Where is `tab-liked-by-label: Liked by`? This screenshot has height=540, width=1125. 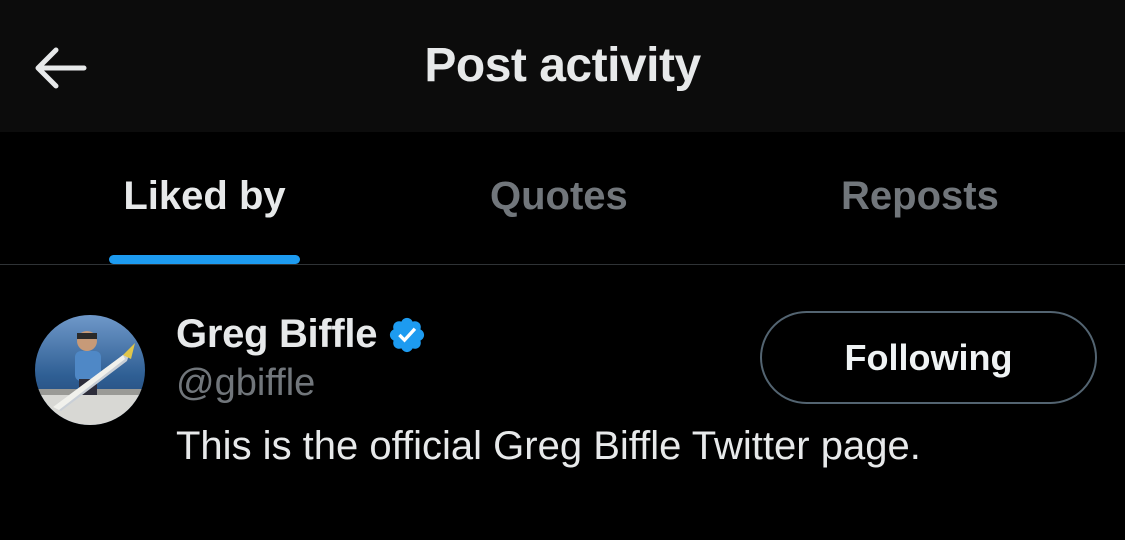 tab-liked-by-label: Liked by is located at coordinates (204, 195).